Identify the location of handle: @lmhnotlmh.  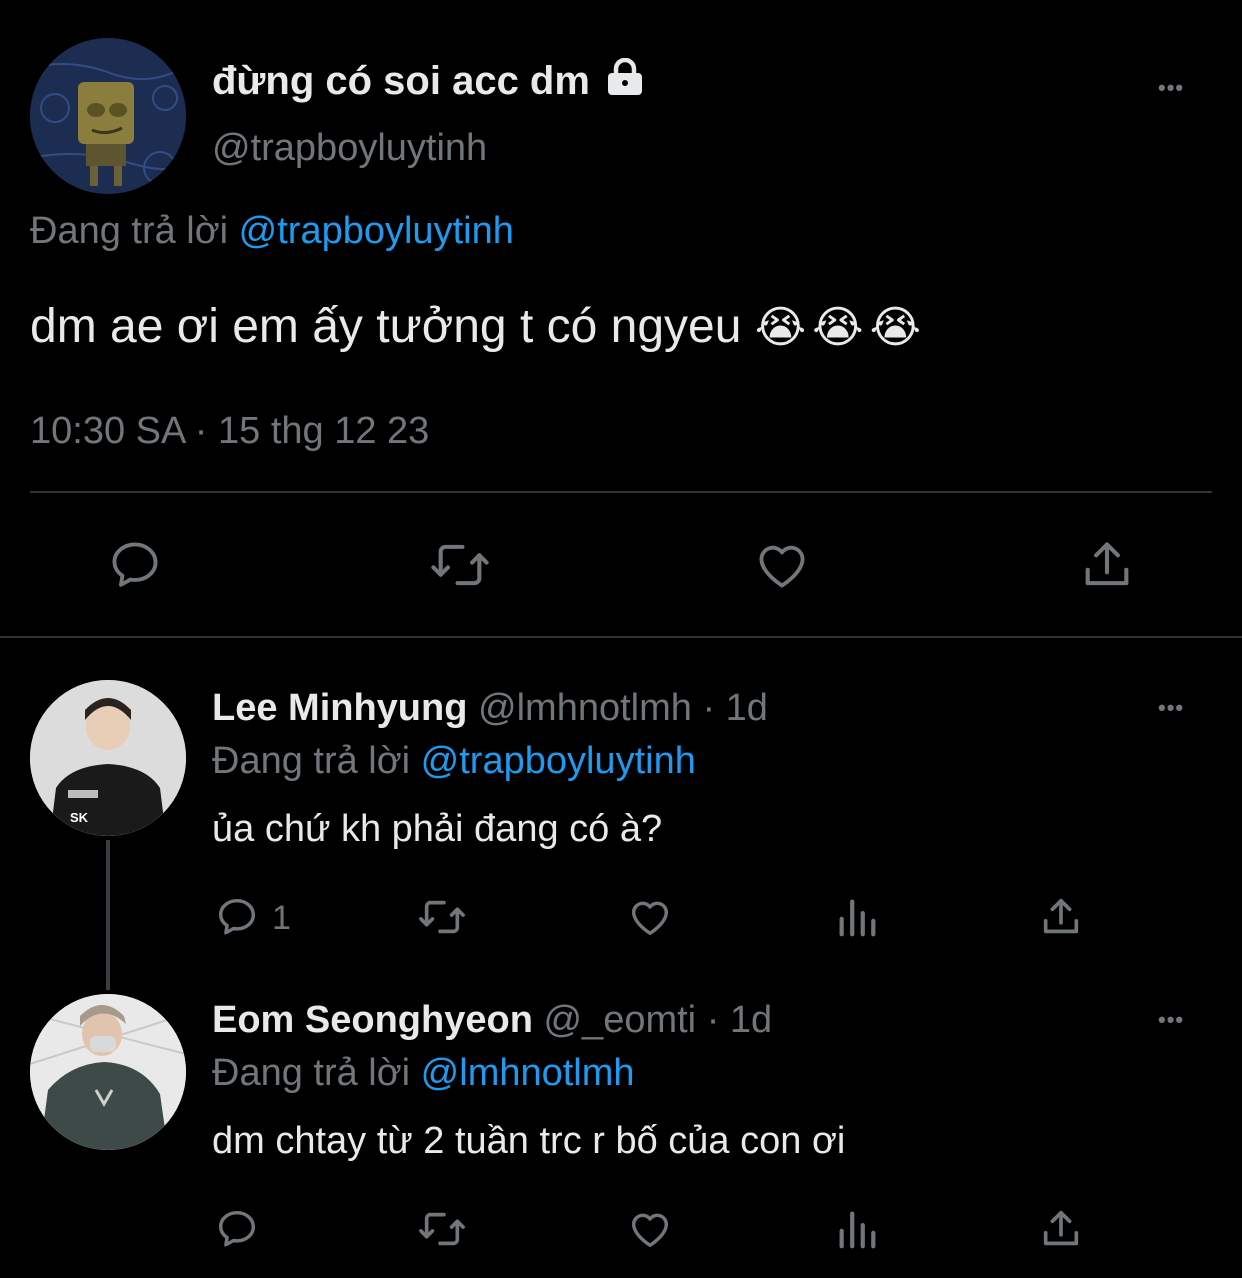
(585, 708).